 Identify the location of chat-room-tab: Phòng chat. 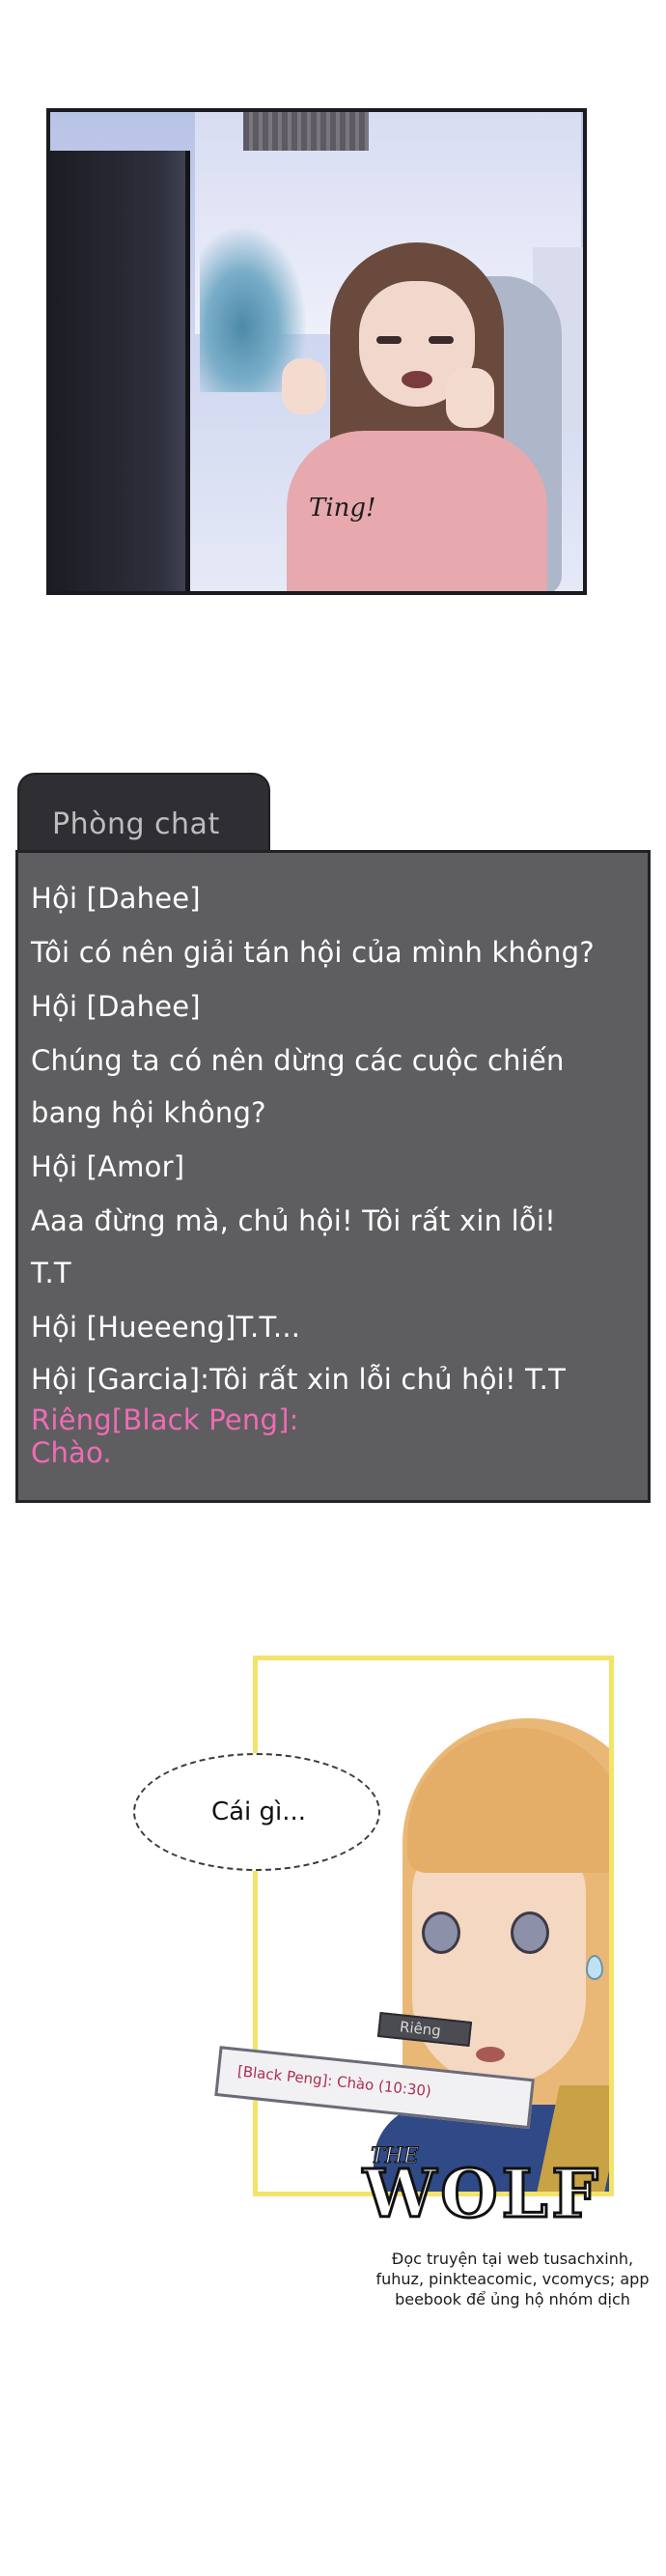
(143, 812).